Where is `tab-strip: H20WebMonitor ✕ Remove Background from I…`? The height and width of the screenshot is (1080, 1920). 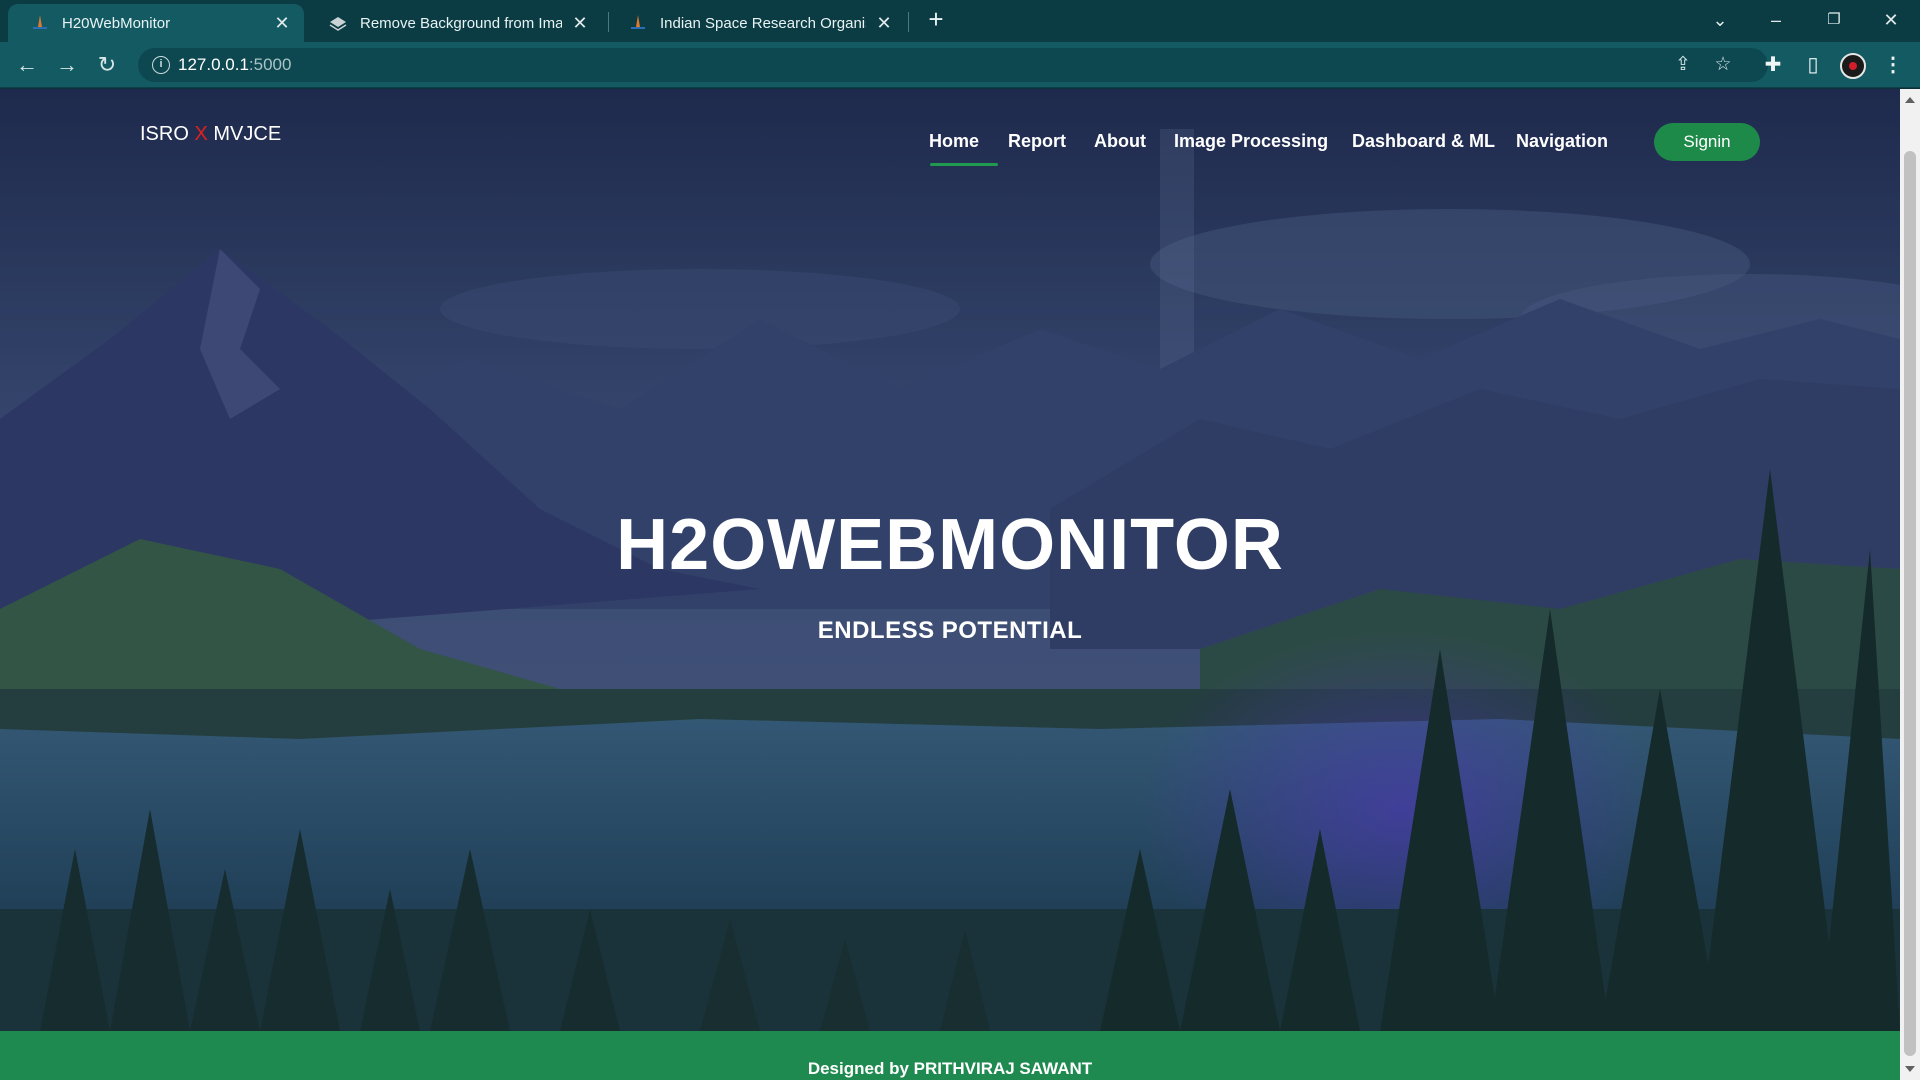
tab-strip: H20WebMonitor ✕ Remove Background from I… is located at coordinates (960, 21).